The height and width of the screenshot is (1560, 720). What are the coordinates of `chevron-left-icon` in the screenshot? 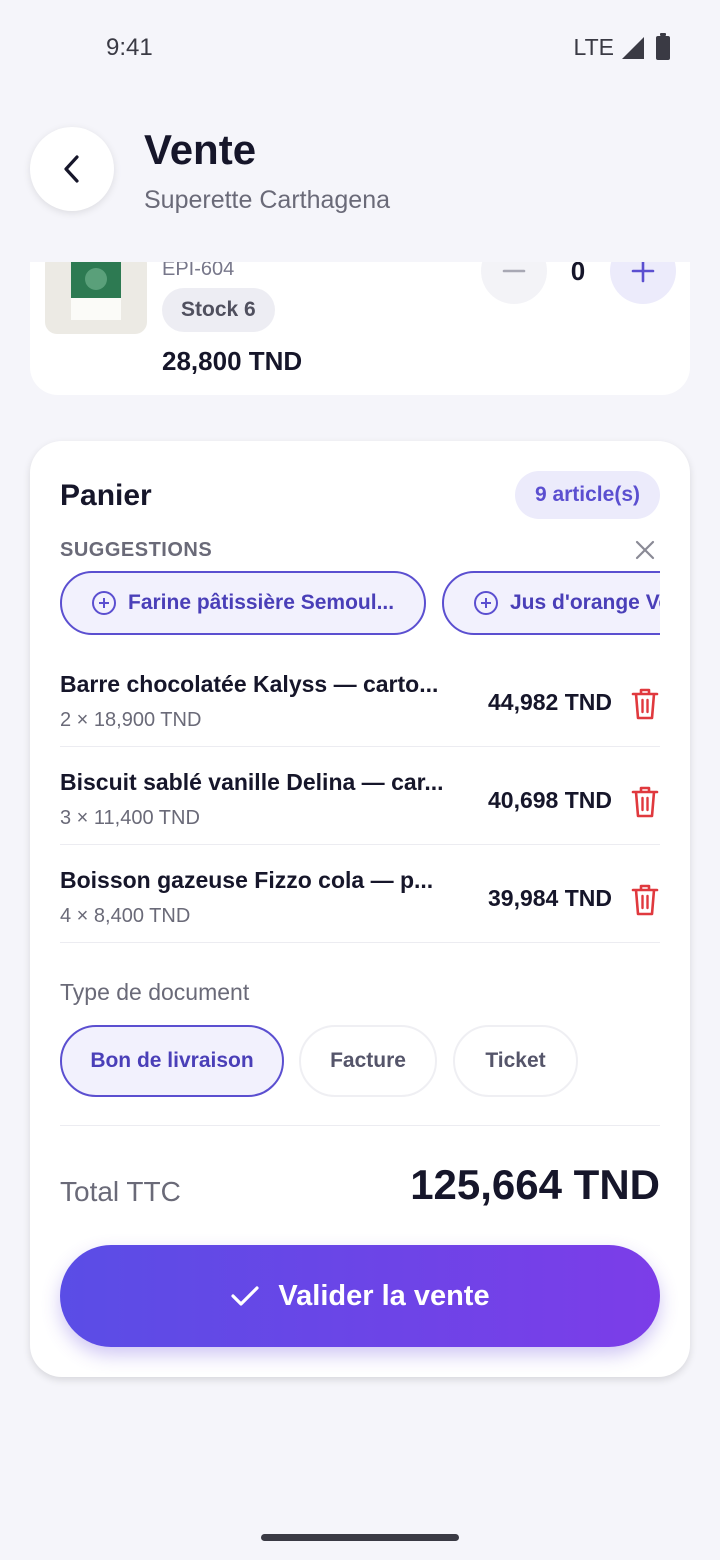 It's located at (71, 169).